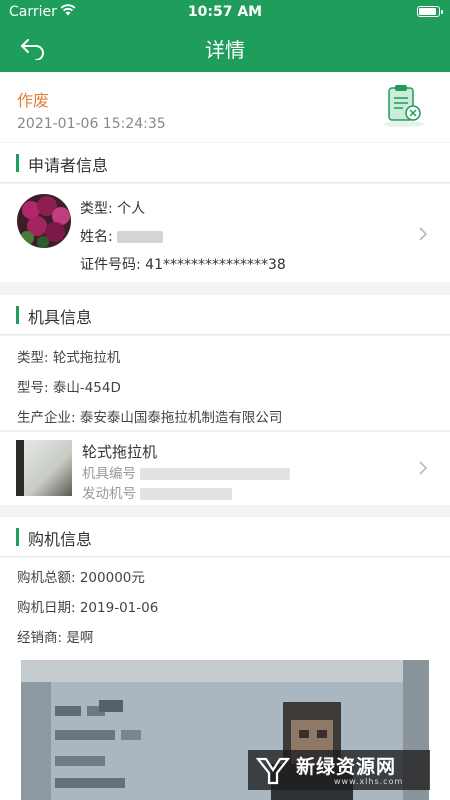  Describe the element at coordinates (68, 165) in the screenshot. I see `applicant-section-title: 申请者信息` at that location.